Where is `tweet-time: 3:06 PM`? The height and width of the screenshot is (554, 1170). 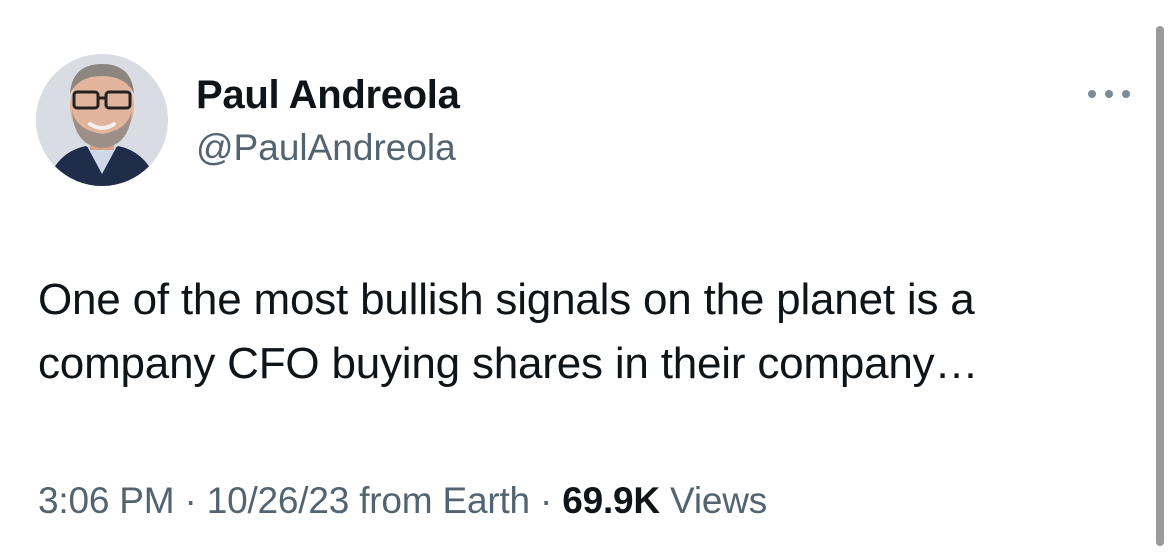 tweet-time: 3:06 PM is located at coordinates (106, 500).